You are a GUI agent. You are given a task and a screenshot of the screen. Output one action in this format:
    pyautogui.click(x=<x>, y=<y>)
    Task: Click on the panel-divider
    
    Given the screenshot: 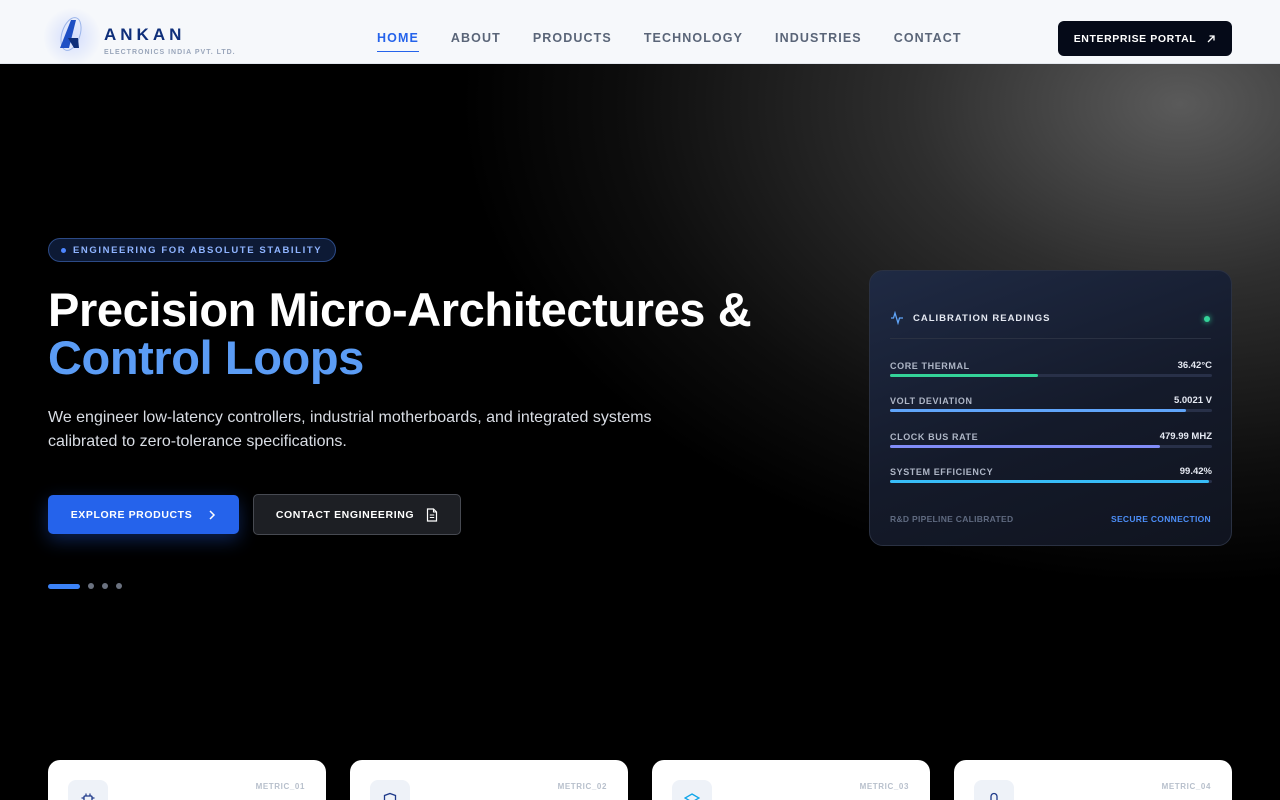 What is the action you would take?
    pyautogui.click(x=1050, y=338)
    